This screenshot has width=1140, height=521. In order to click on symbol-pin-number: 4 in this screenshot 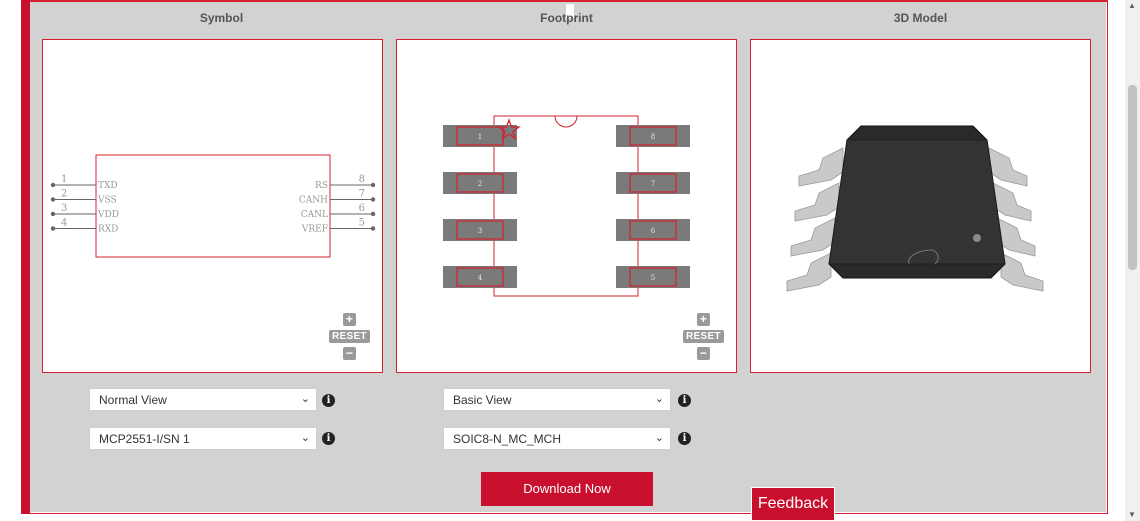, I will do `click(64, 223)`.